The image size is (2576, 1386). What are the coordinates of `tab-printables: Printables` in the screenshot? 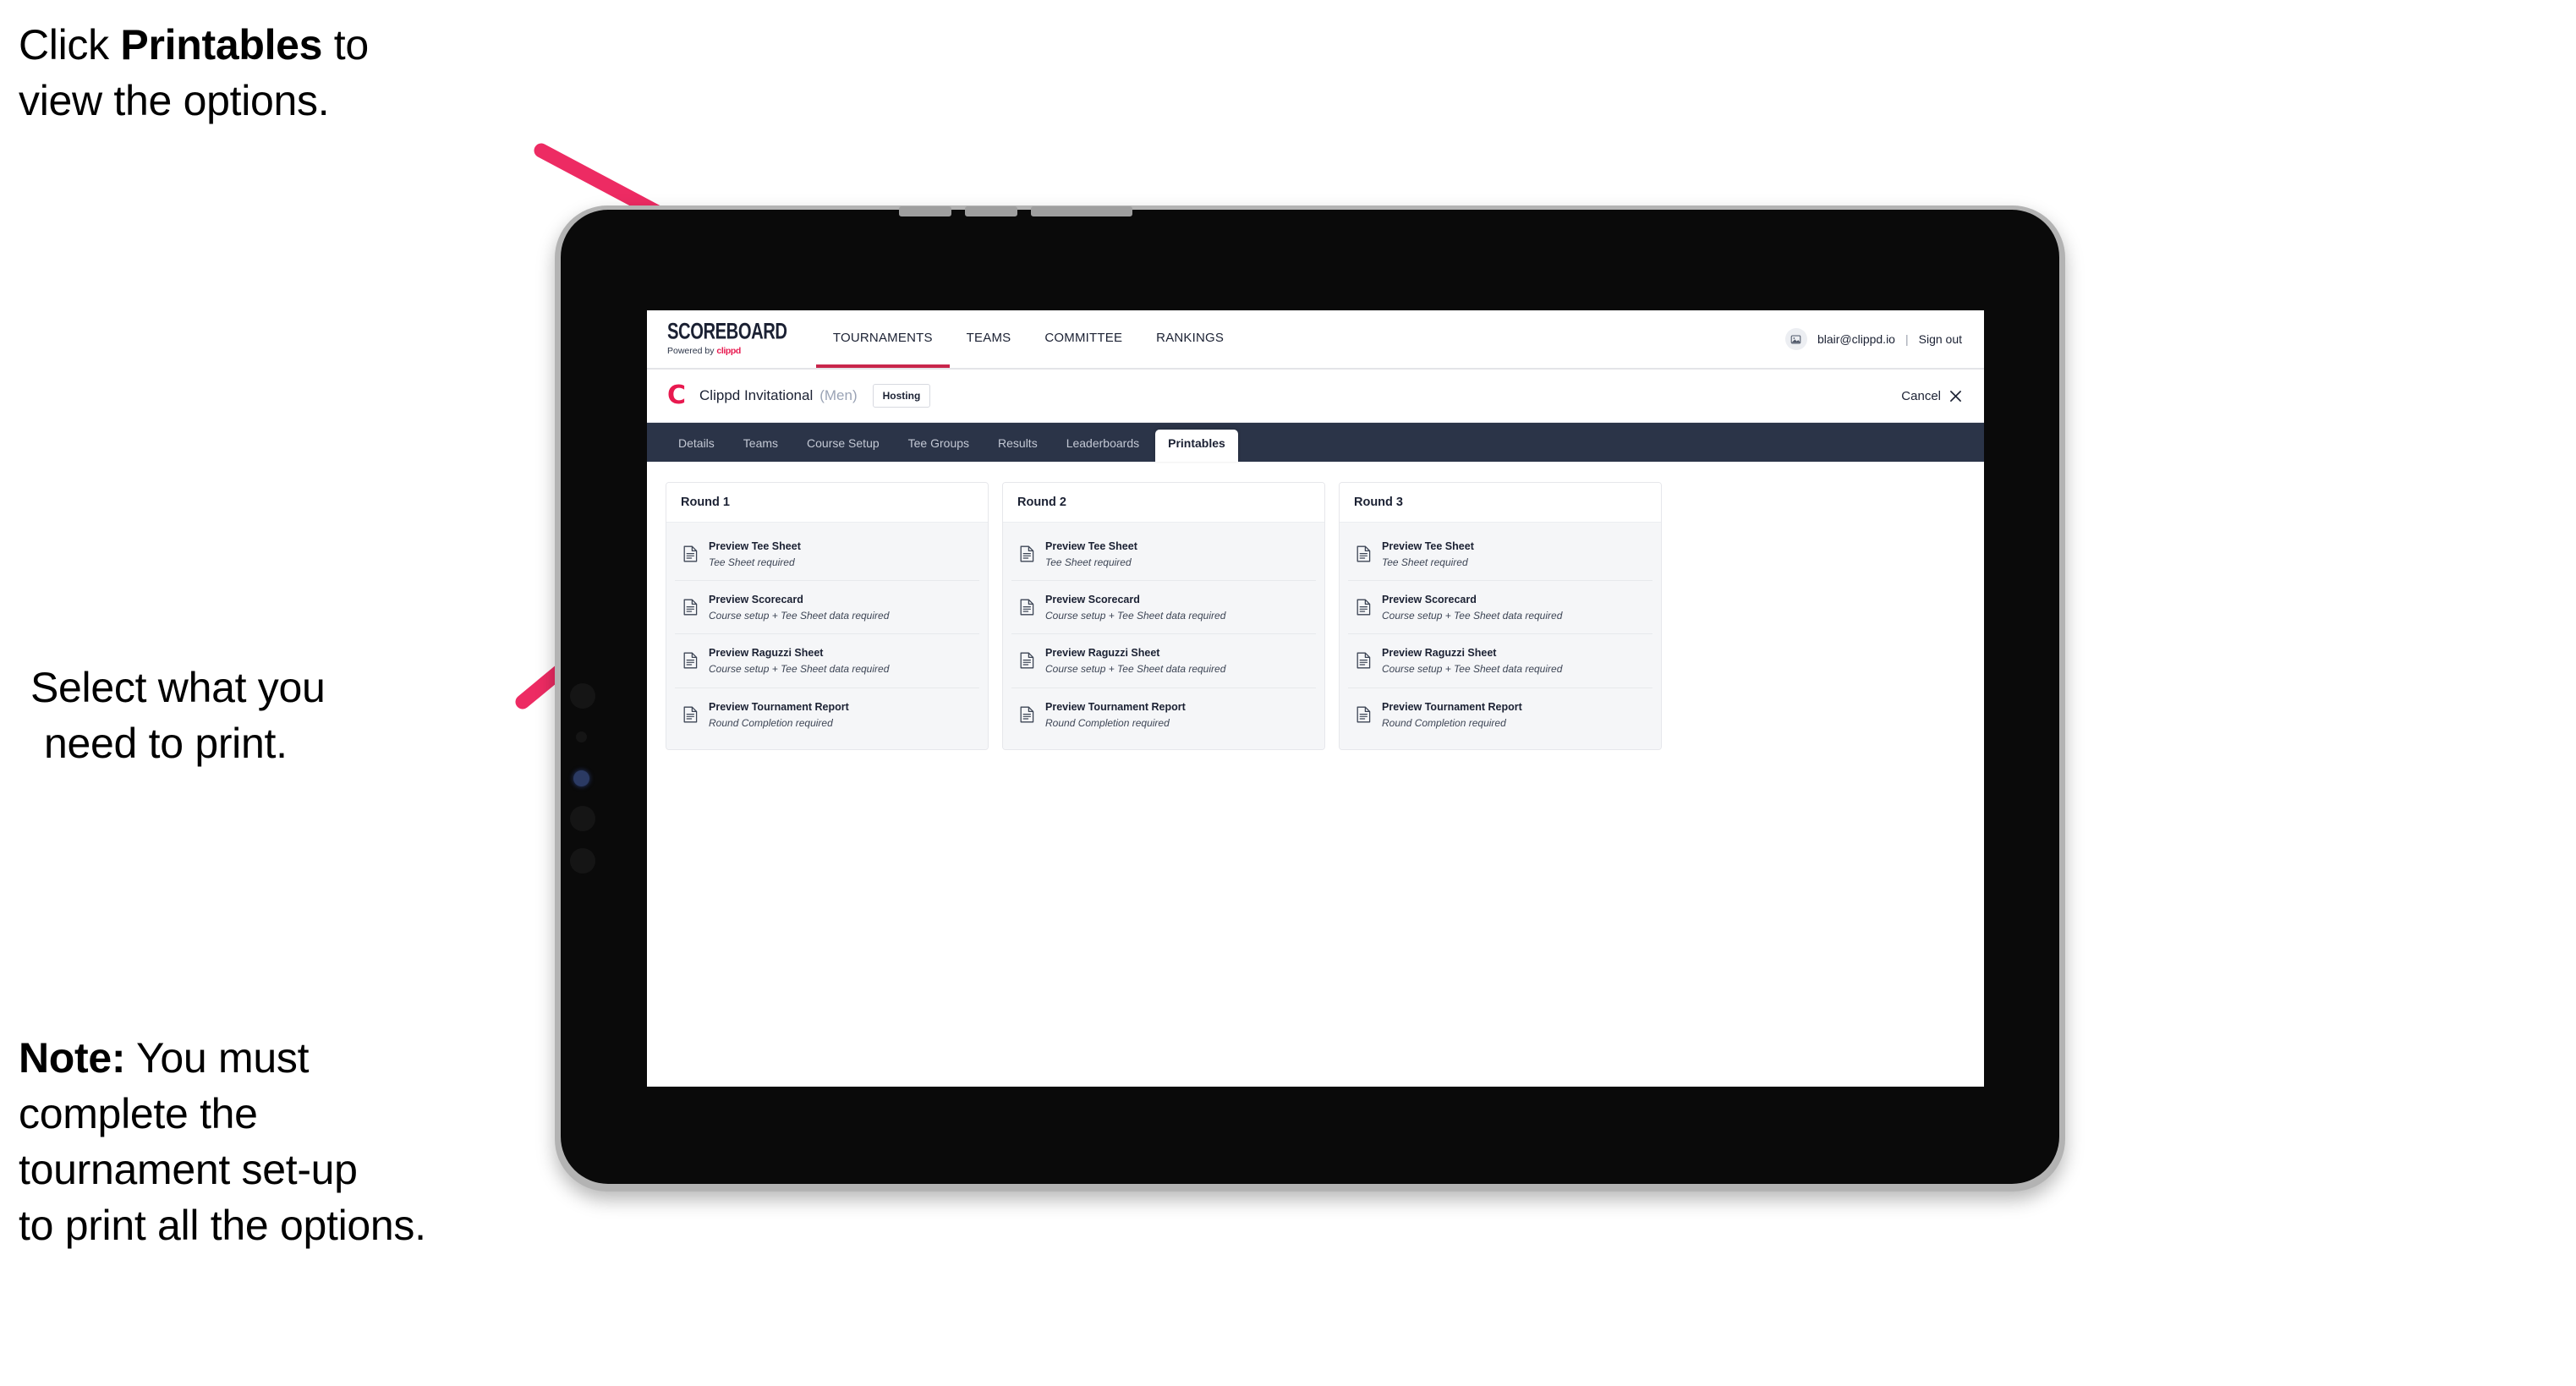 It's located at (1196, 446).